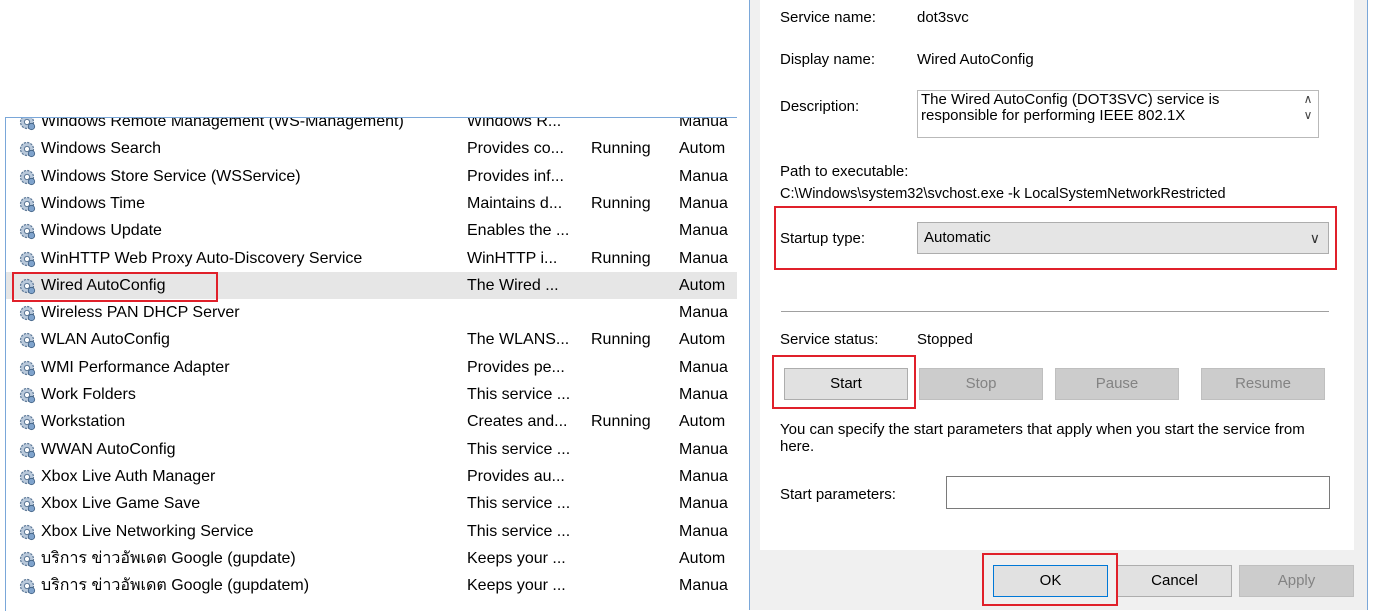  I want to click on description-scrollbar: ∧ ∨, so click(1308, 114).